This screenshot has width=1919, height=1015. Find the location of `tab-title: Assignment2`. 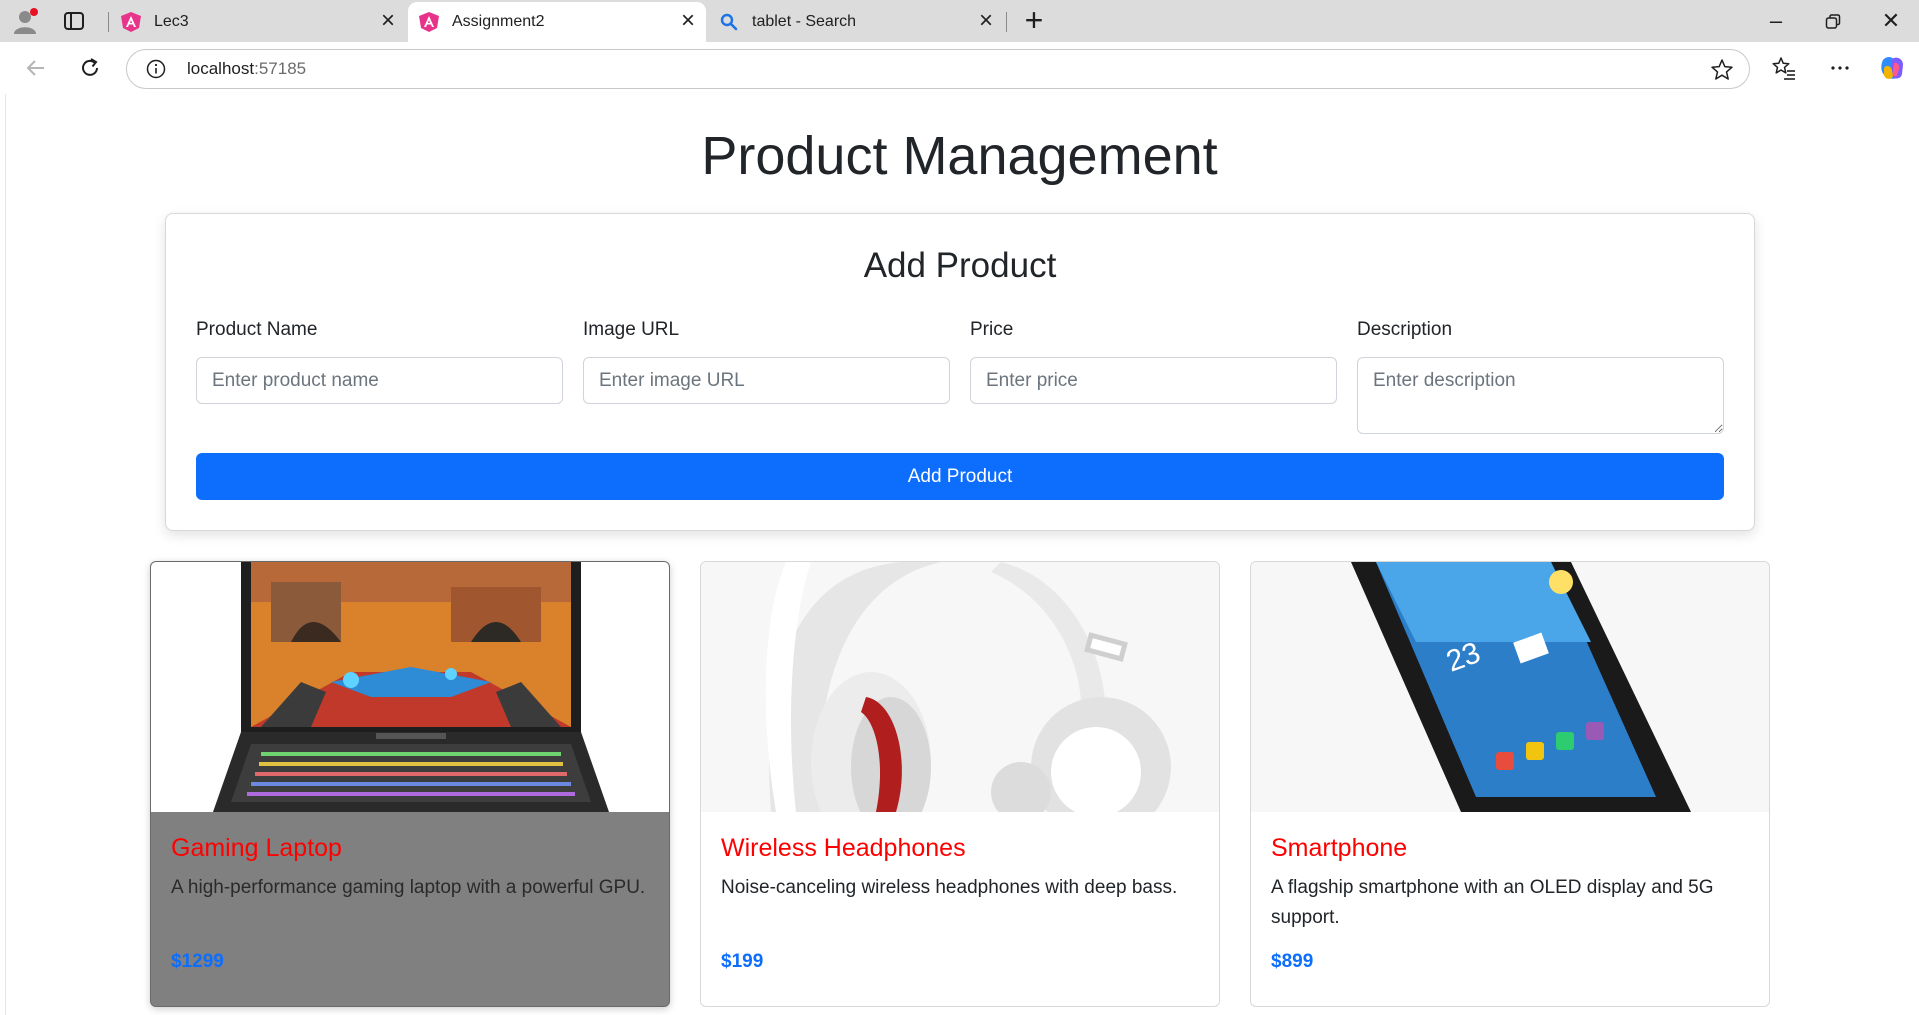

tab-title: Assignment2 is located at coordinates (498, 21).